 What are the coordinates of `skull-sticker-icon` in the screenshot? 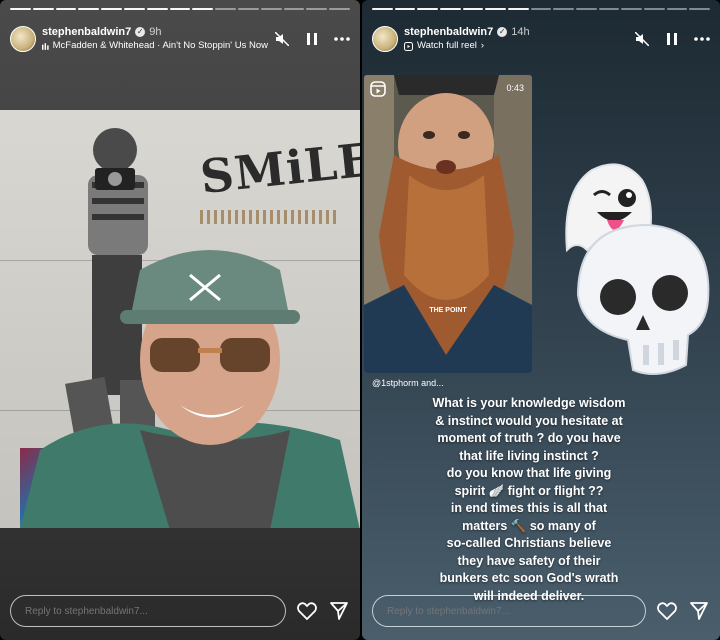 It's located at (638, 300).